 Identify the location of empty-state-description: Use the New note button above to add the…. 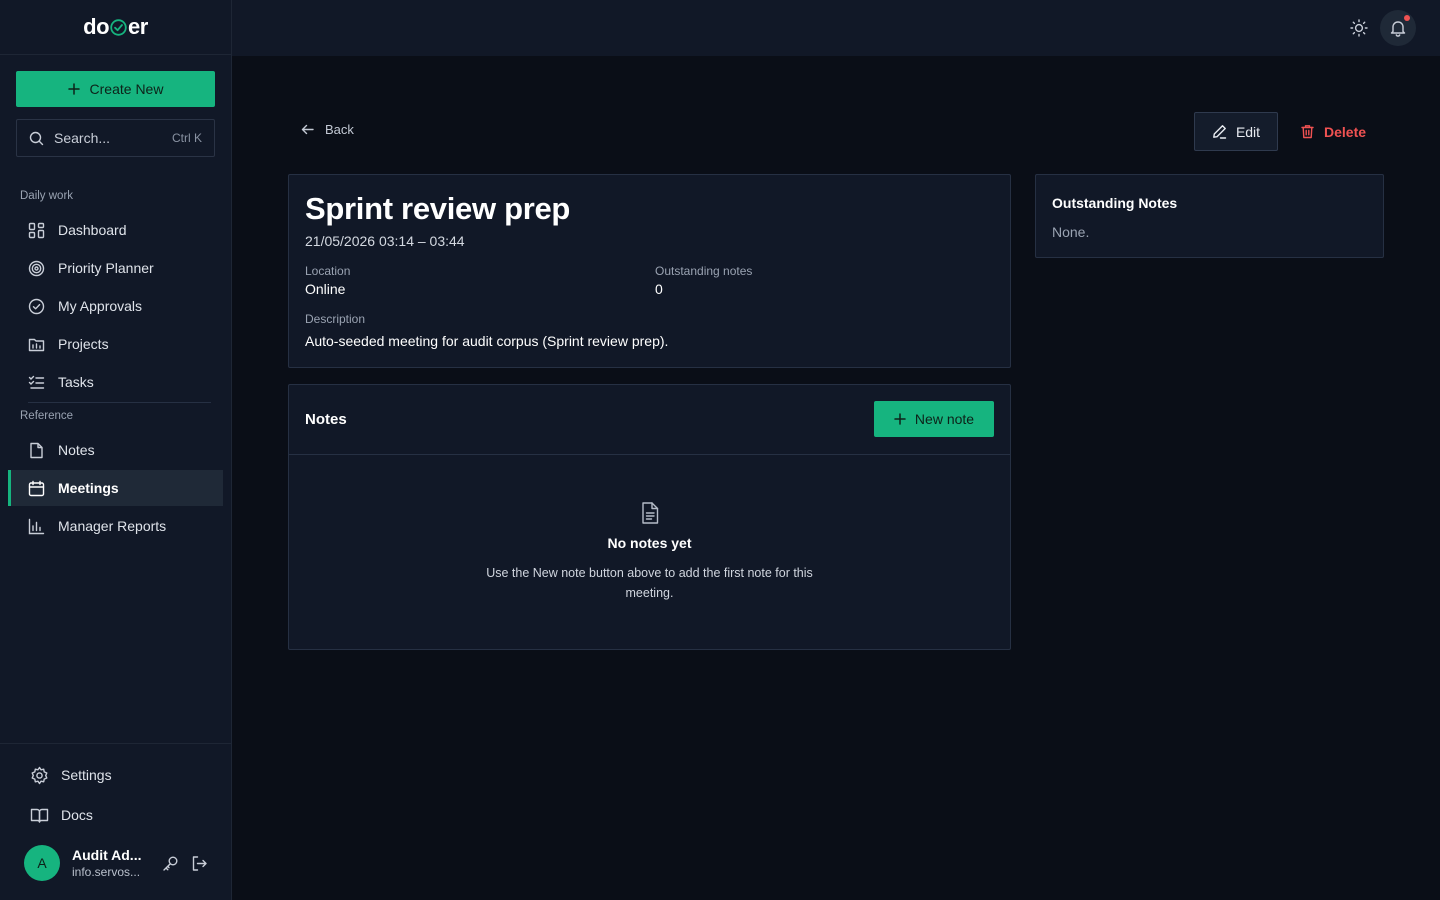
(649, 583).